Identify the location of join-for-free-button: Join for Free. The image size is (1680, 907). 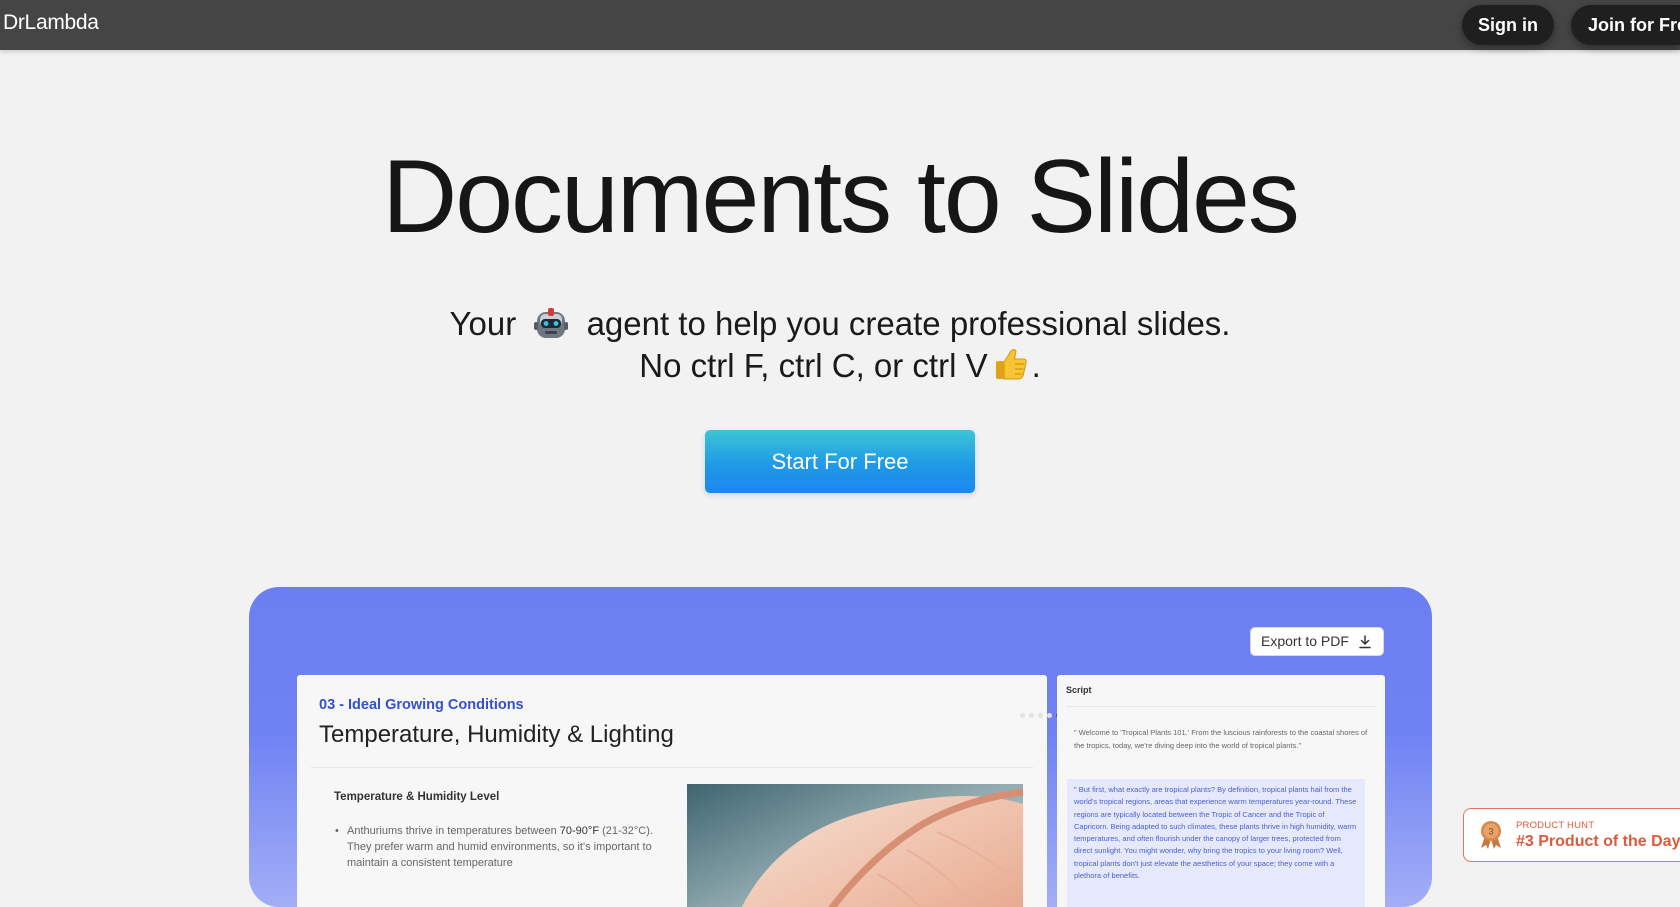
(1625, 25).